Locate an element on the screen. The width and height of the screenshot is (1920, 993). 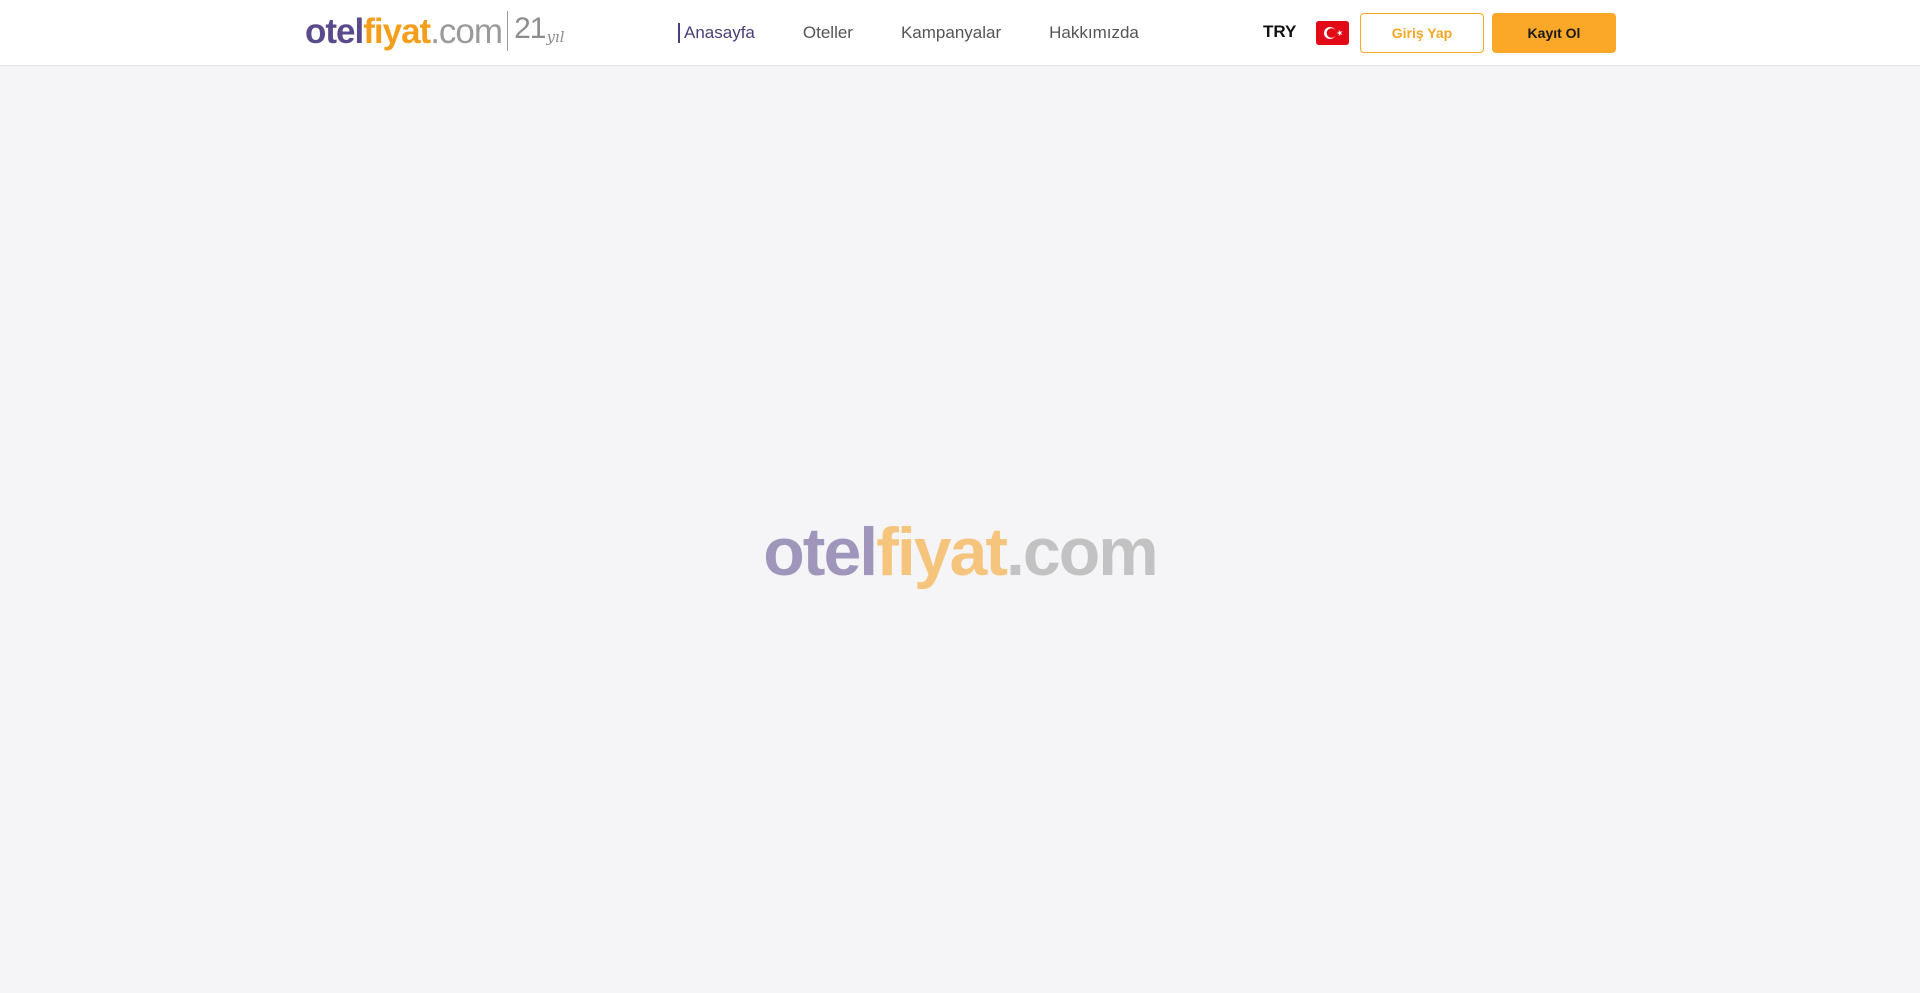
logo-com: .com is located at coordinates (466, 31).